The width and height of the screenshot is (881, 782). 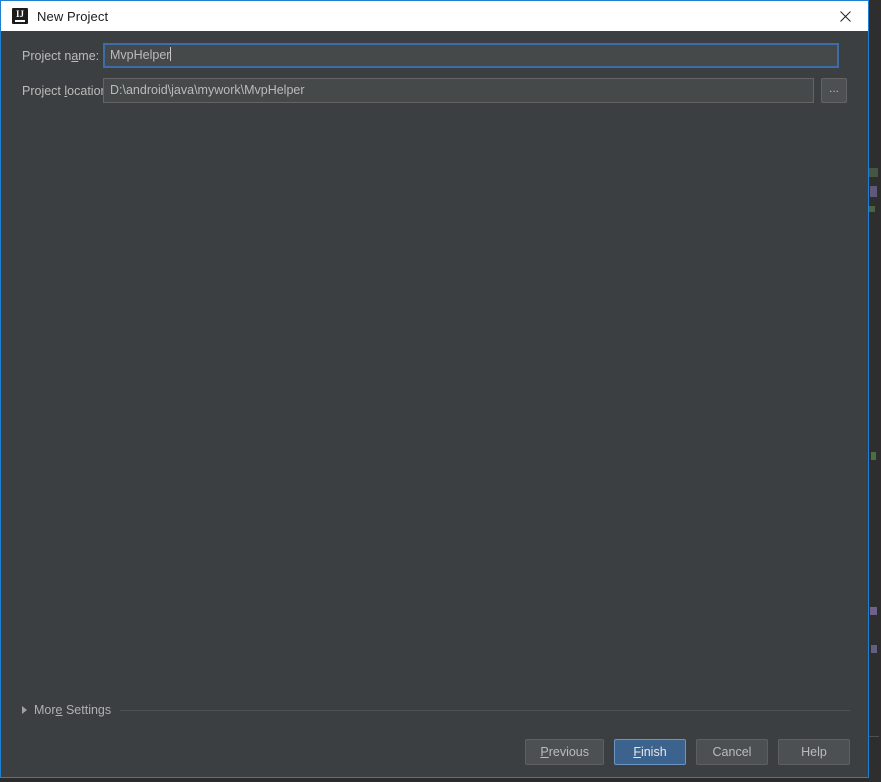 I want to click on previous-button-suffix: revious, so click(x=568, y=752).